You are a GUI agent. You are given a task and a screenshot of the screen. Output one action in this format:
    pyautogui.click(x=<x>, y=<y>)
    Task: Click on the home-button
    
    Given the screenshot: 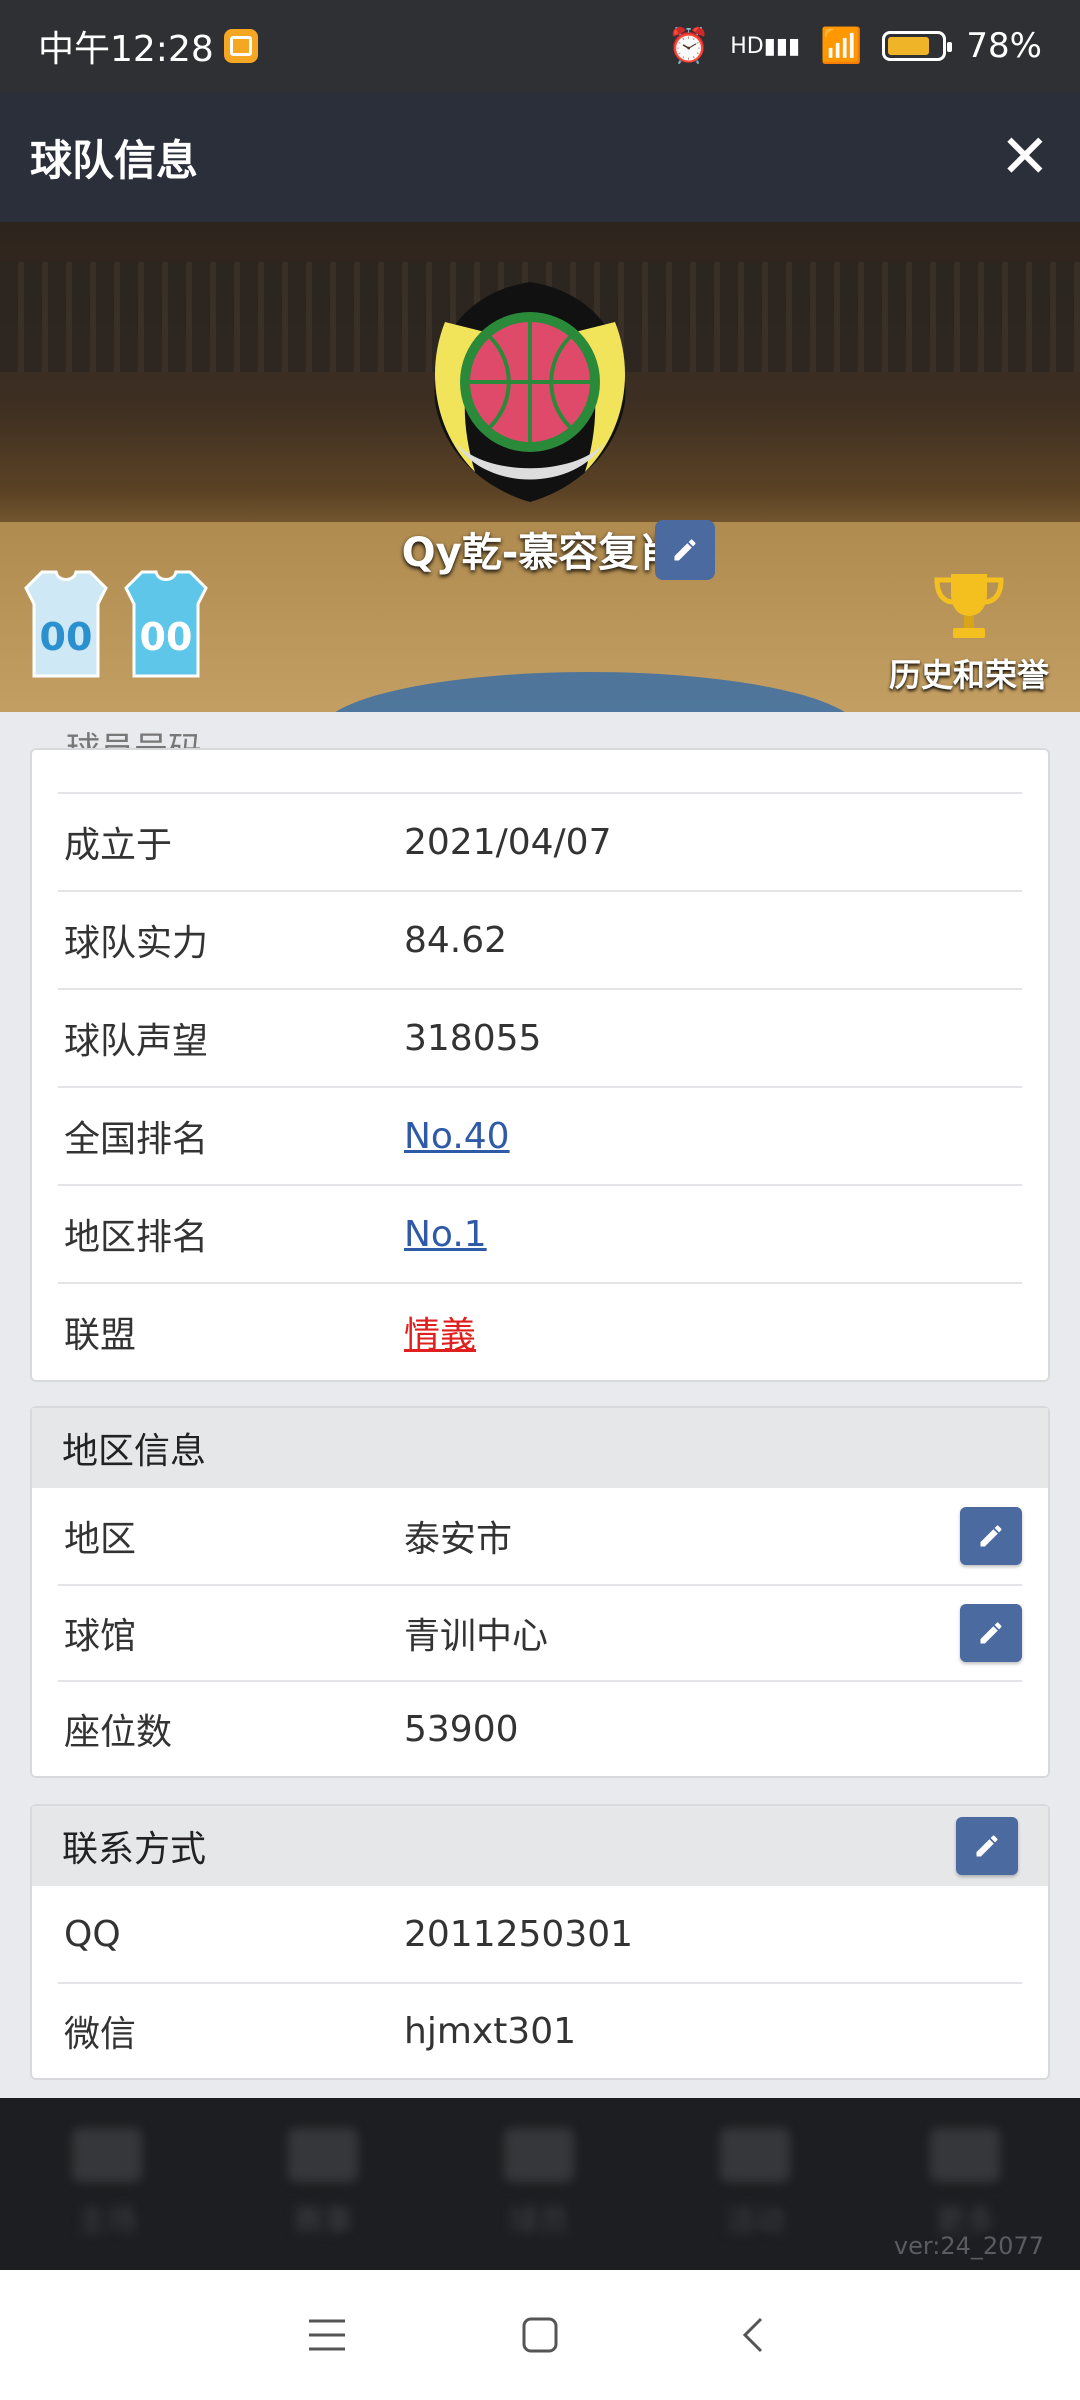 What is the action you would take?
    pyautogui.click(x=540, y=2335)
    